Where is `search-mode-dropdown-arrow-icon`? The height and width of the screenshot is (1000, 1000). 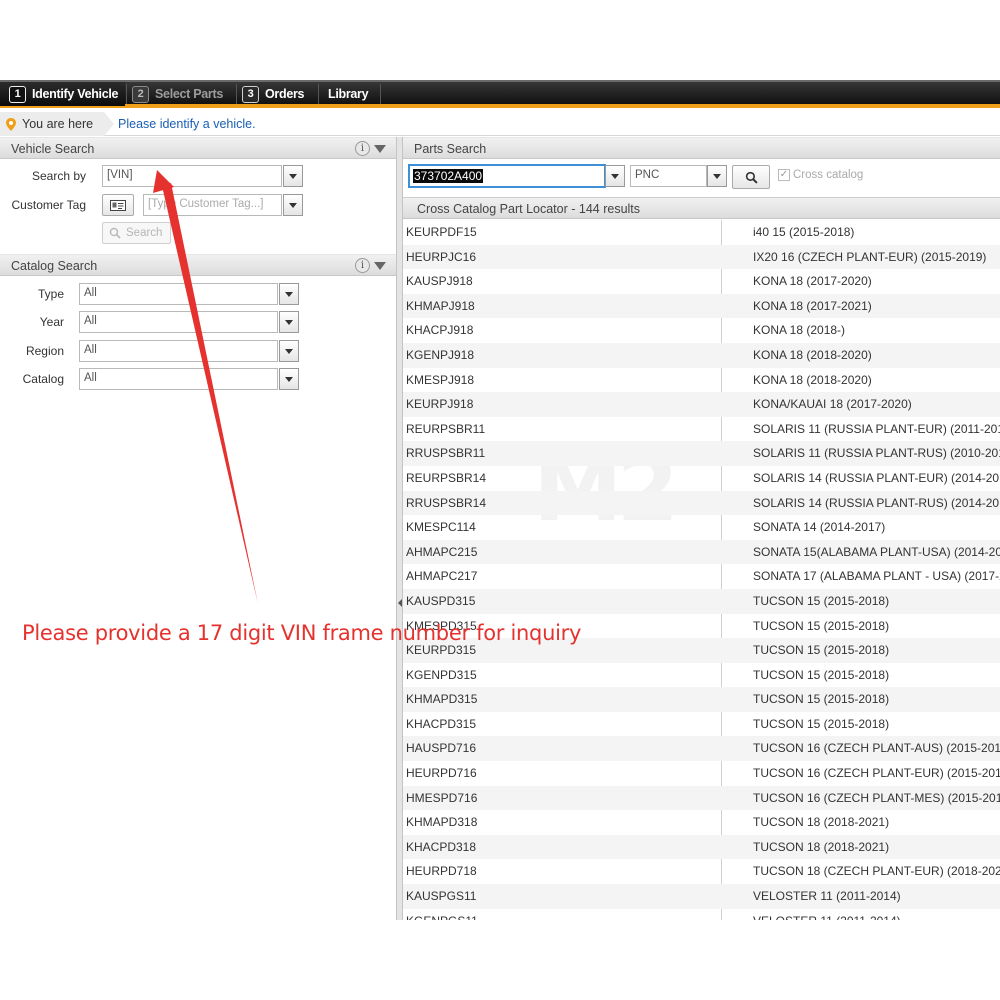 search-mode-dropdown-arrow-icon is located at coordinates (717, 176).